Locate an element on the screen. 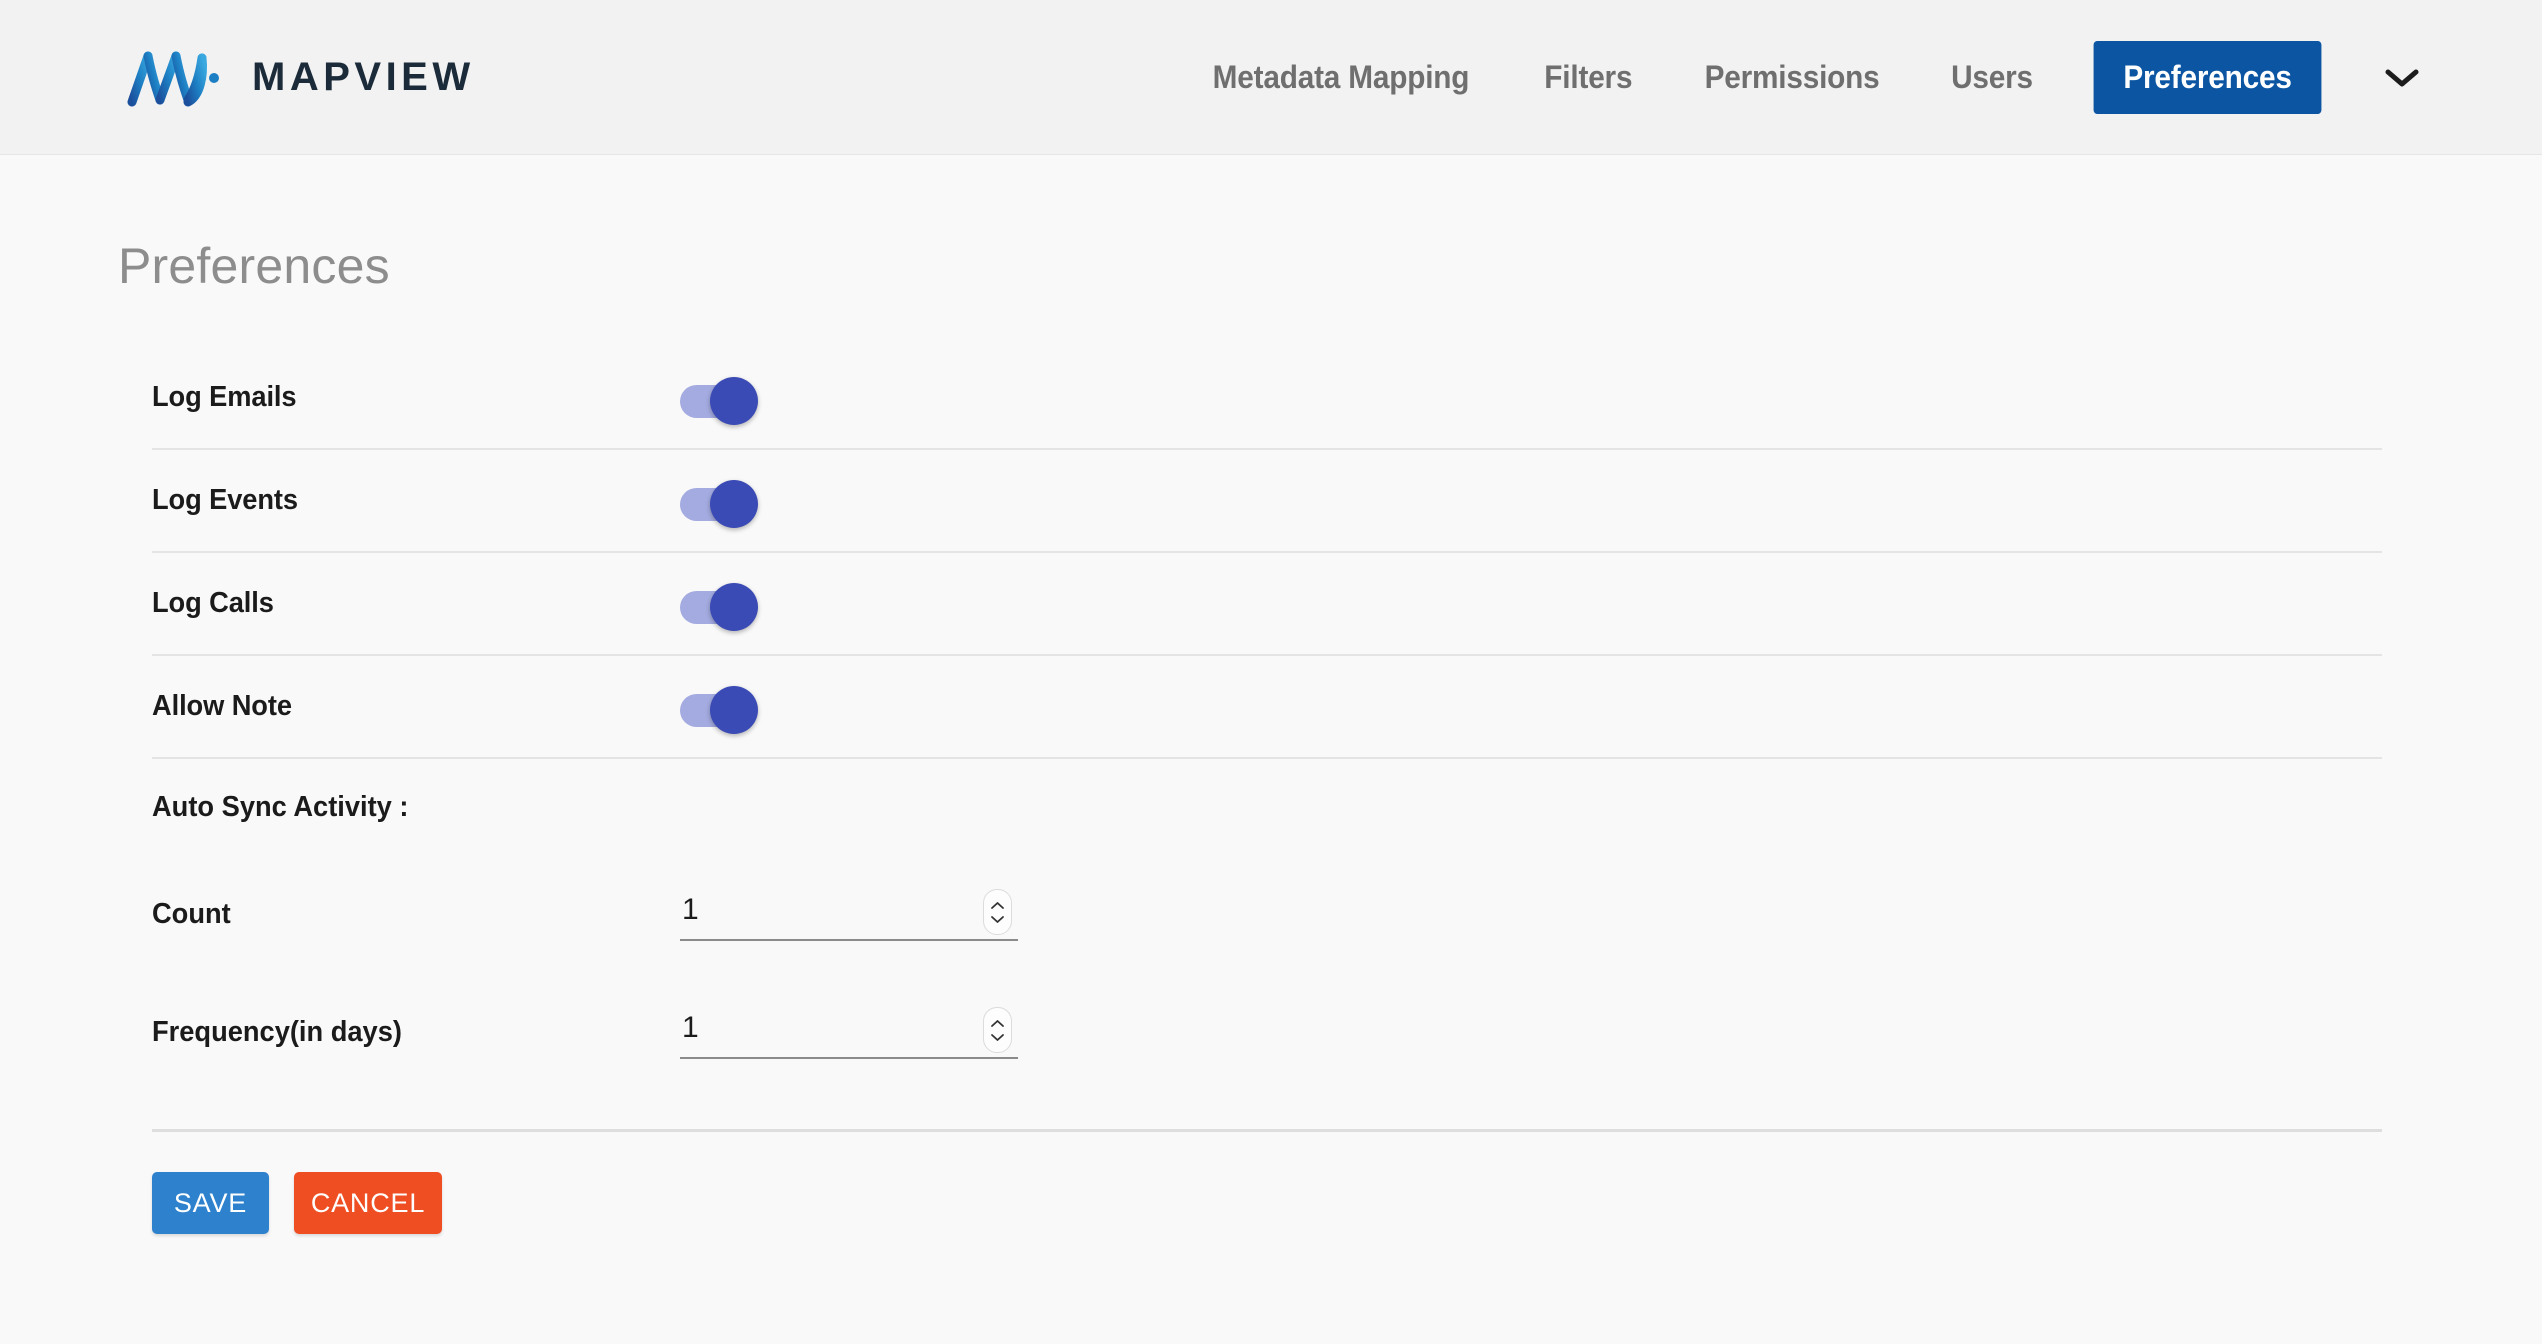 The image size is (2542, 1344). count-input is located at coordinates (849, 914).